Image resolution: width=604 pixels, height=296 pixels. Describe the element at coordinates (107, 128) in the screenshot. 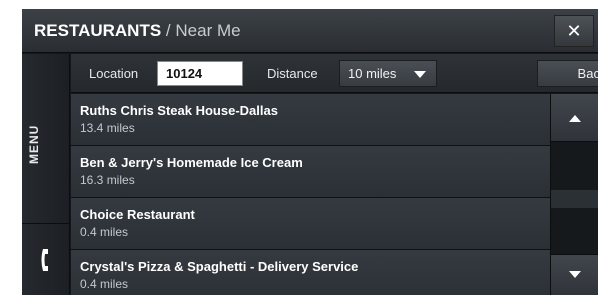

I see `restaurant-distance: 13.4 miles` at that location.